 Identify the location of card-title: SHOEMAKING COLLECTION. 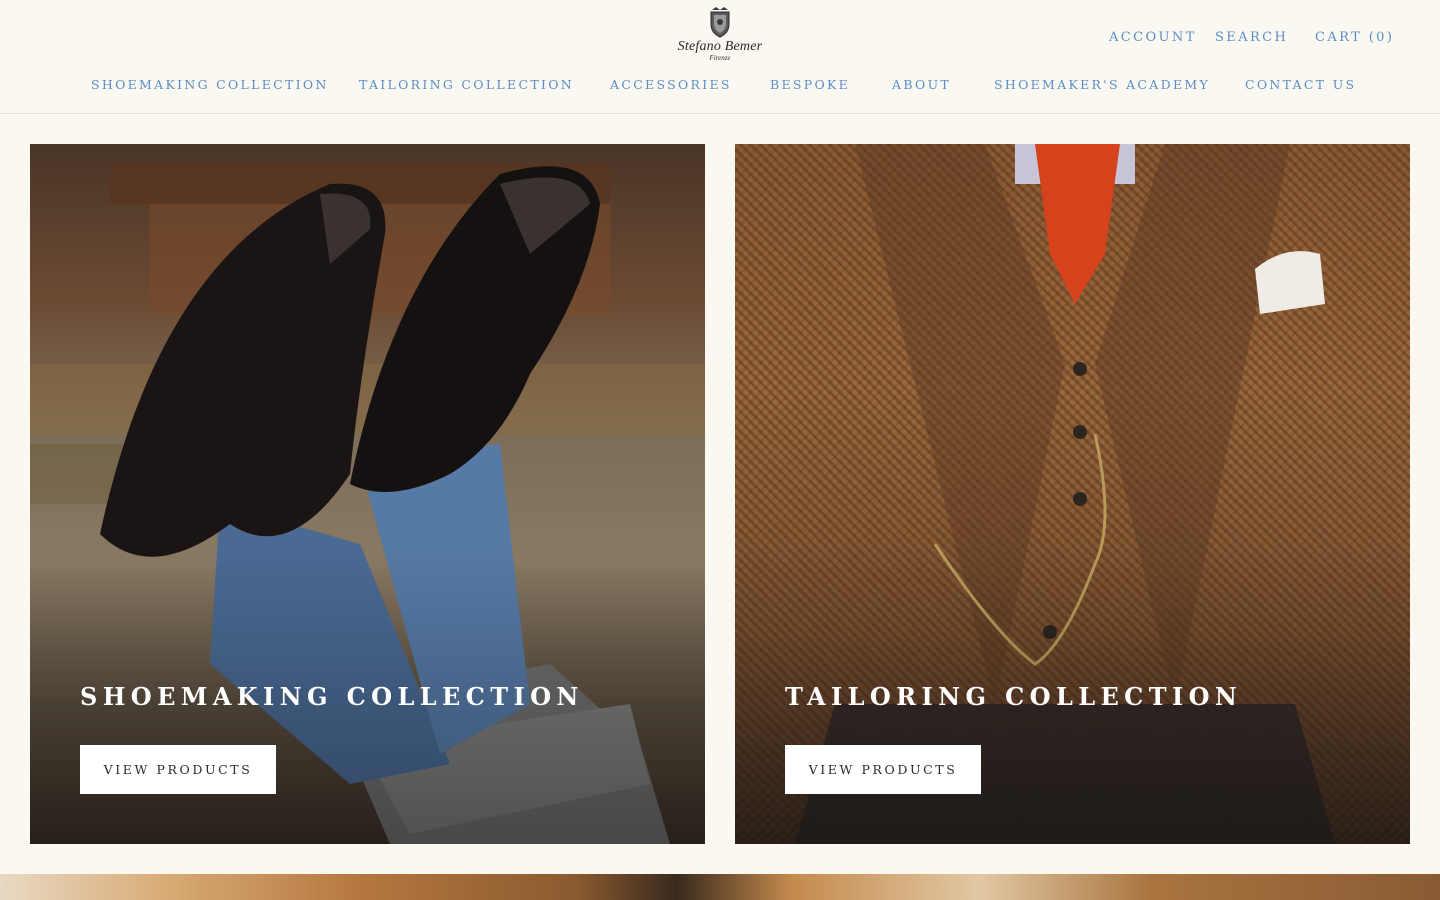
(332, 696).